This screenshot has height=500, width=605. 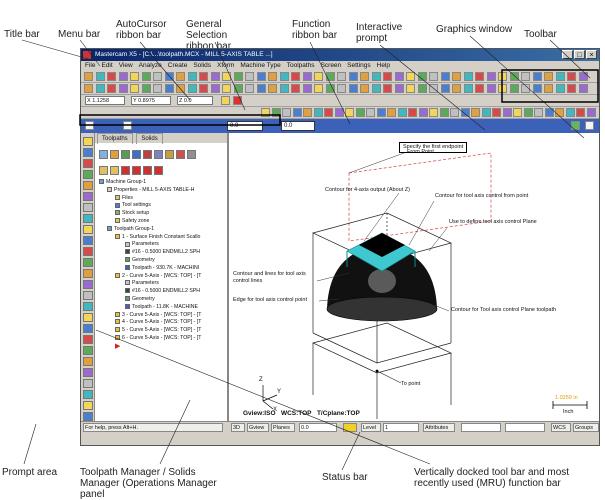 What do you see at coordinates (162, 308) in the screenshot?
I see `tree-item: Toolpath - 11.8K - MACHINE` at bounding box center [162, 308].